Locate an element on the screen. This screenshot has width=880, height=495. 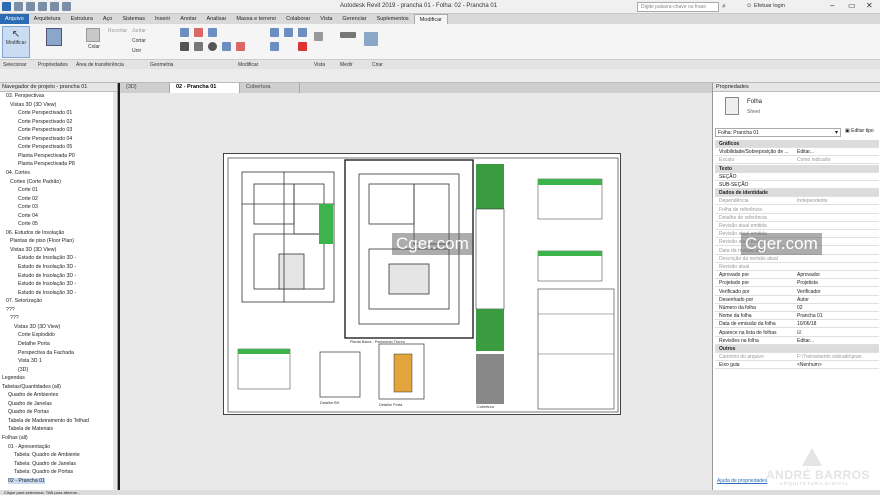
pin-icon is located at coordinates (302, 32).